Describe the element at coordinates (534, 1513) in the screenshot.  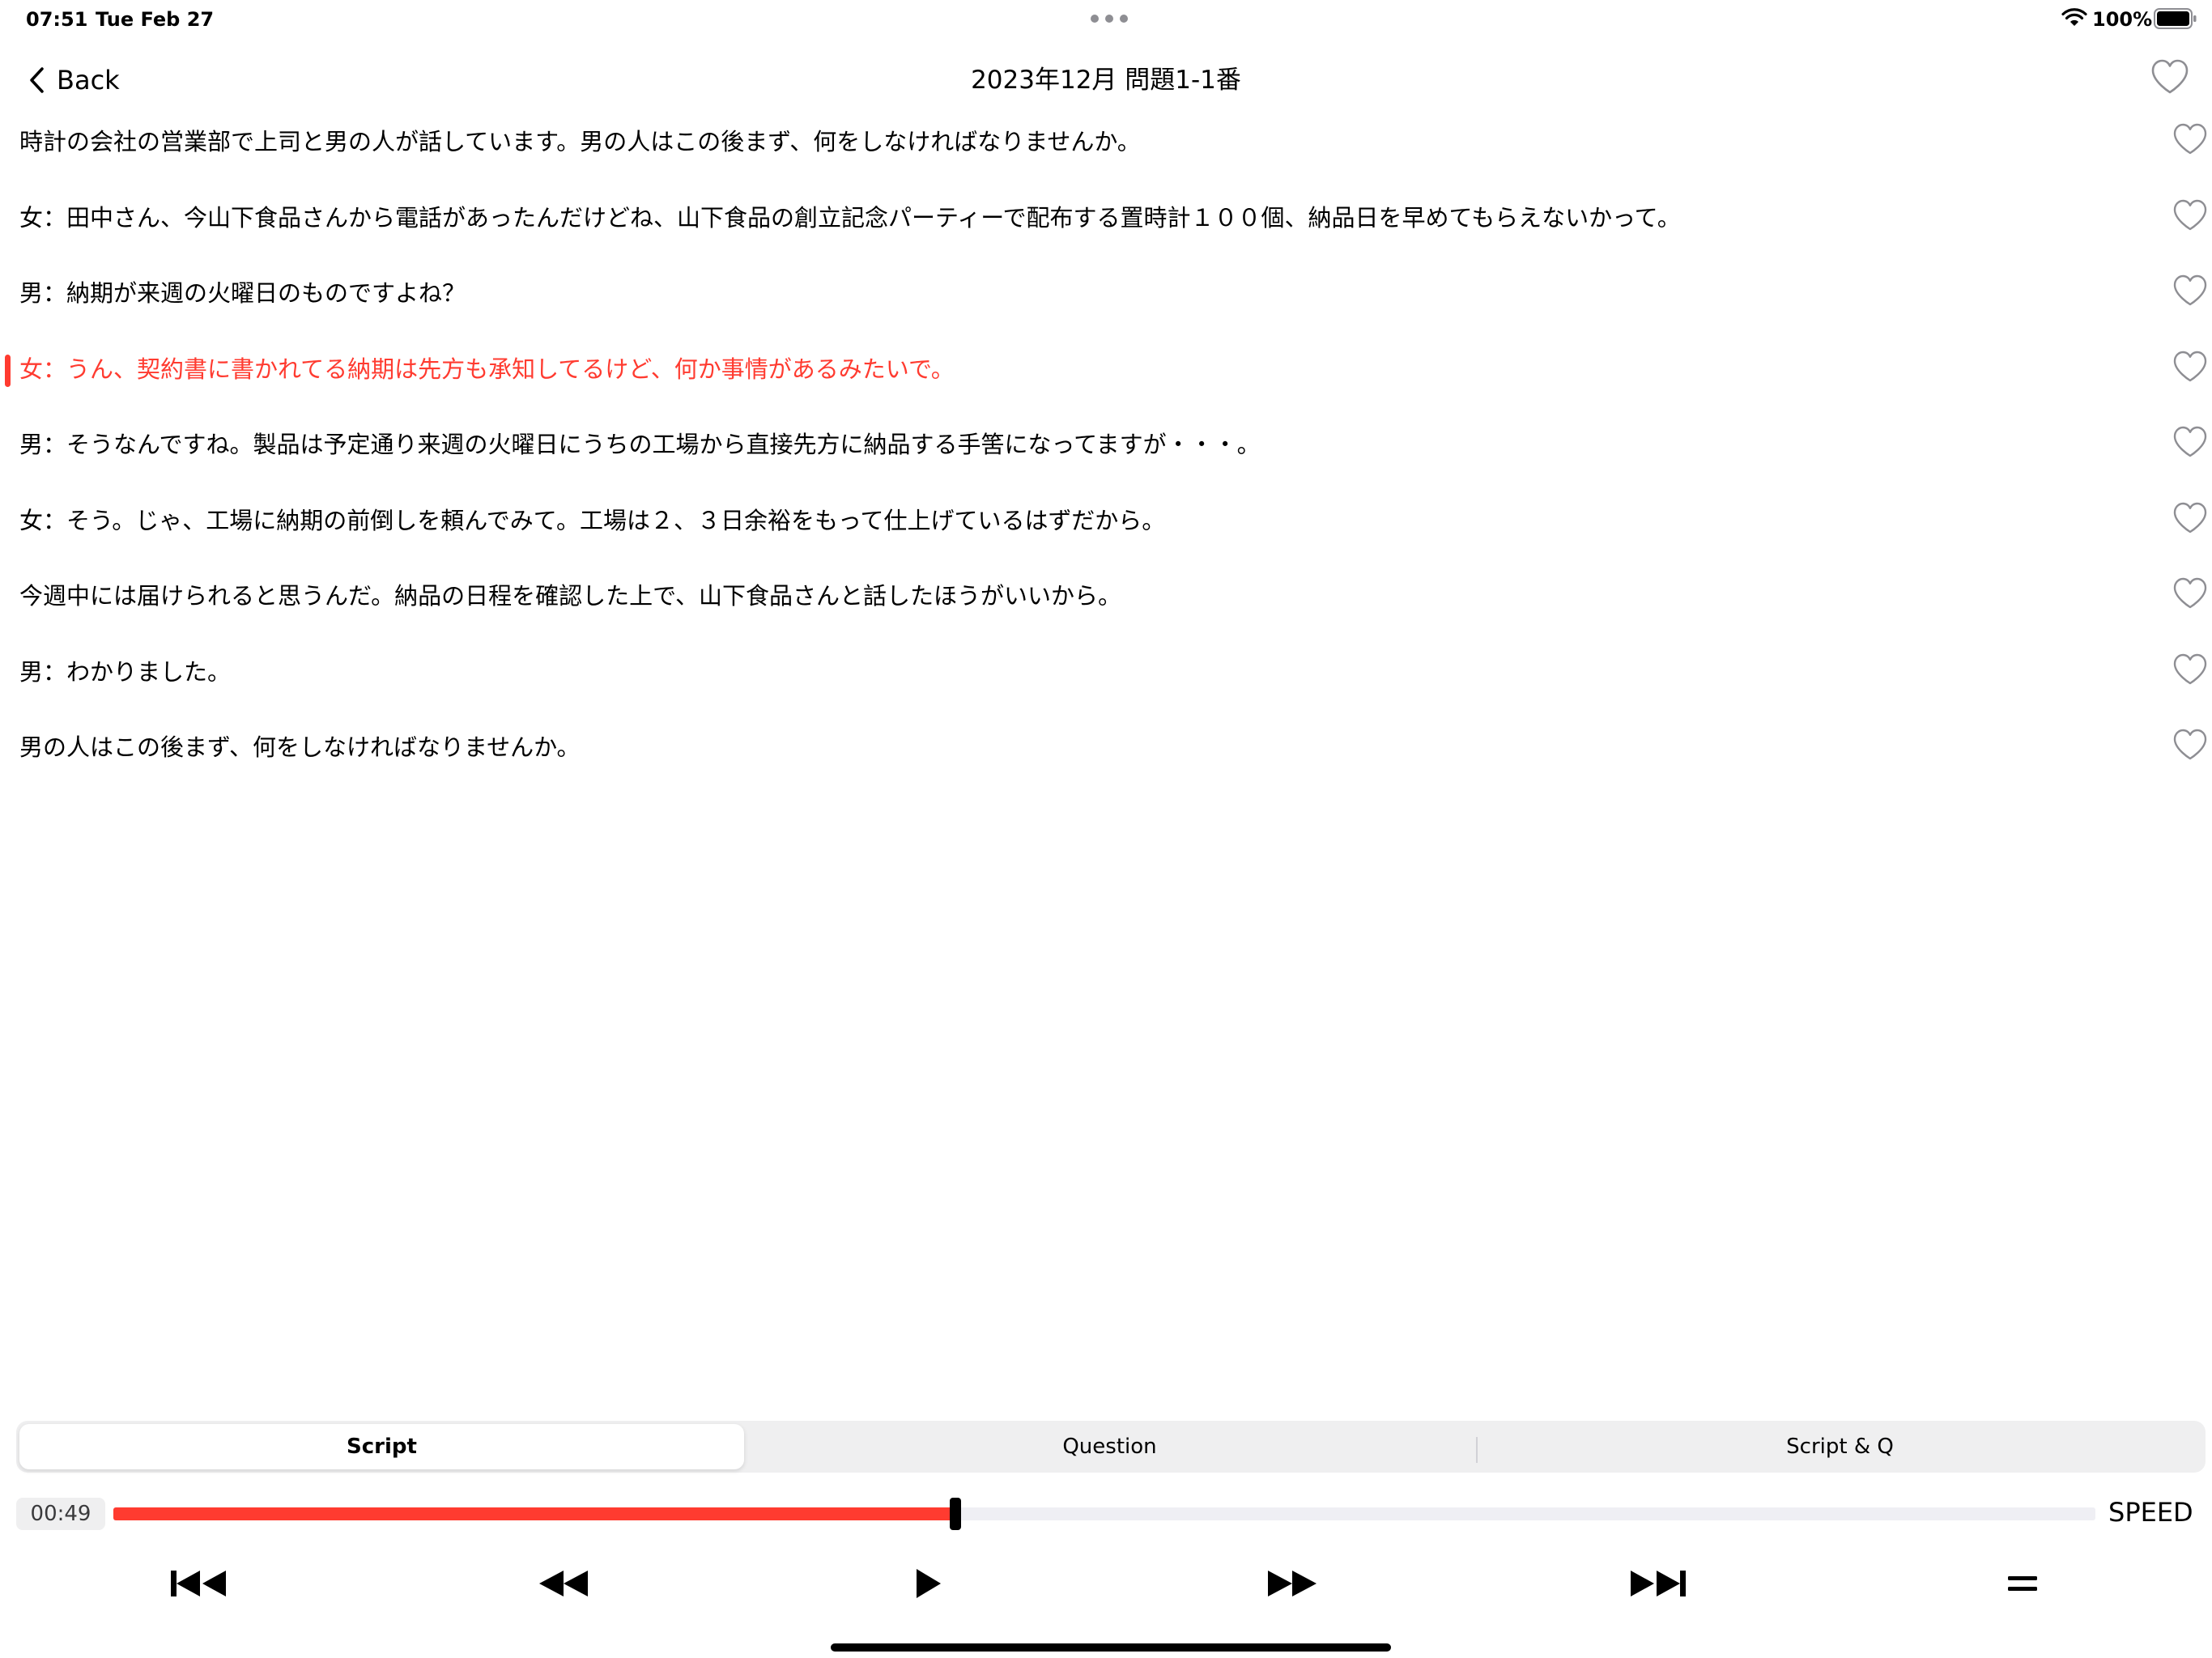
I see `progress-fill` at that location.